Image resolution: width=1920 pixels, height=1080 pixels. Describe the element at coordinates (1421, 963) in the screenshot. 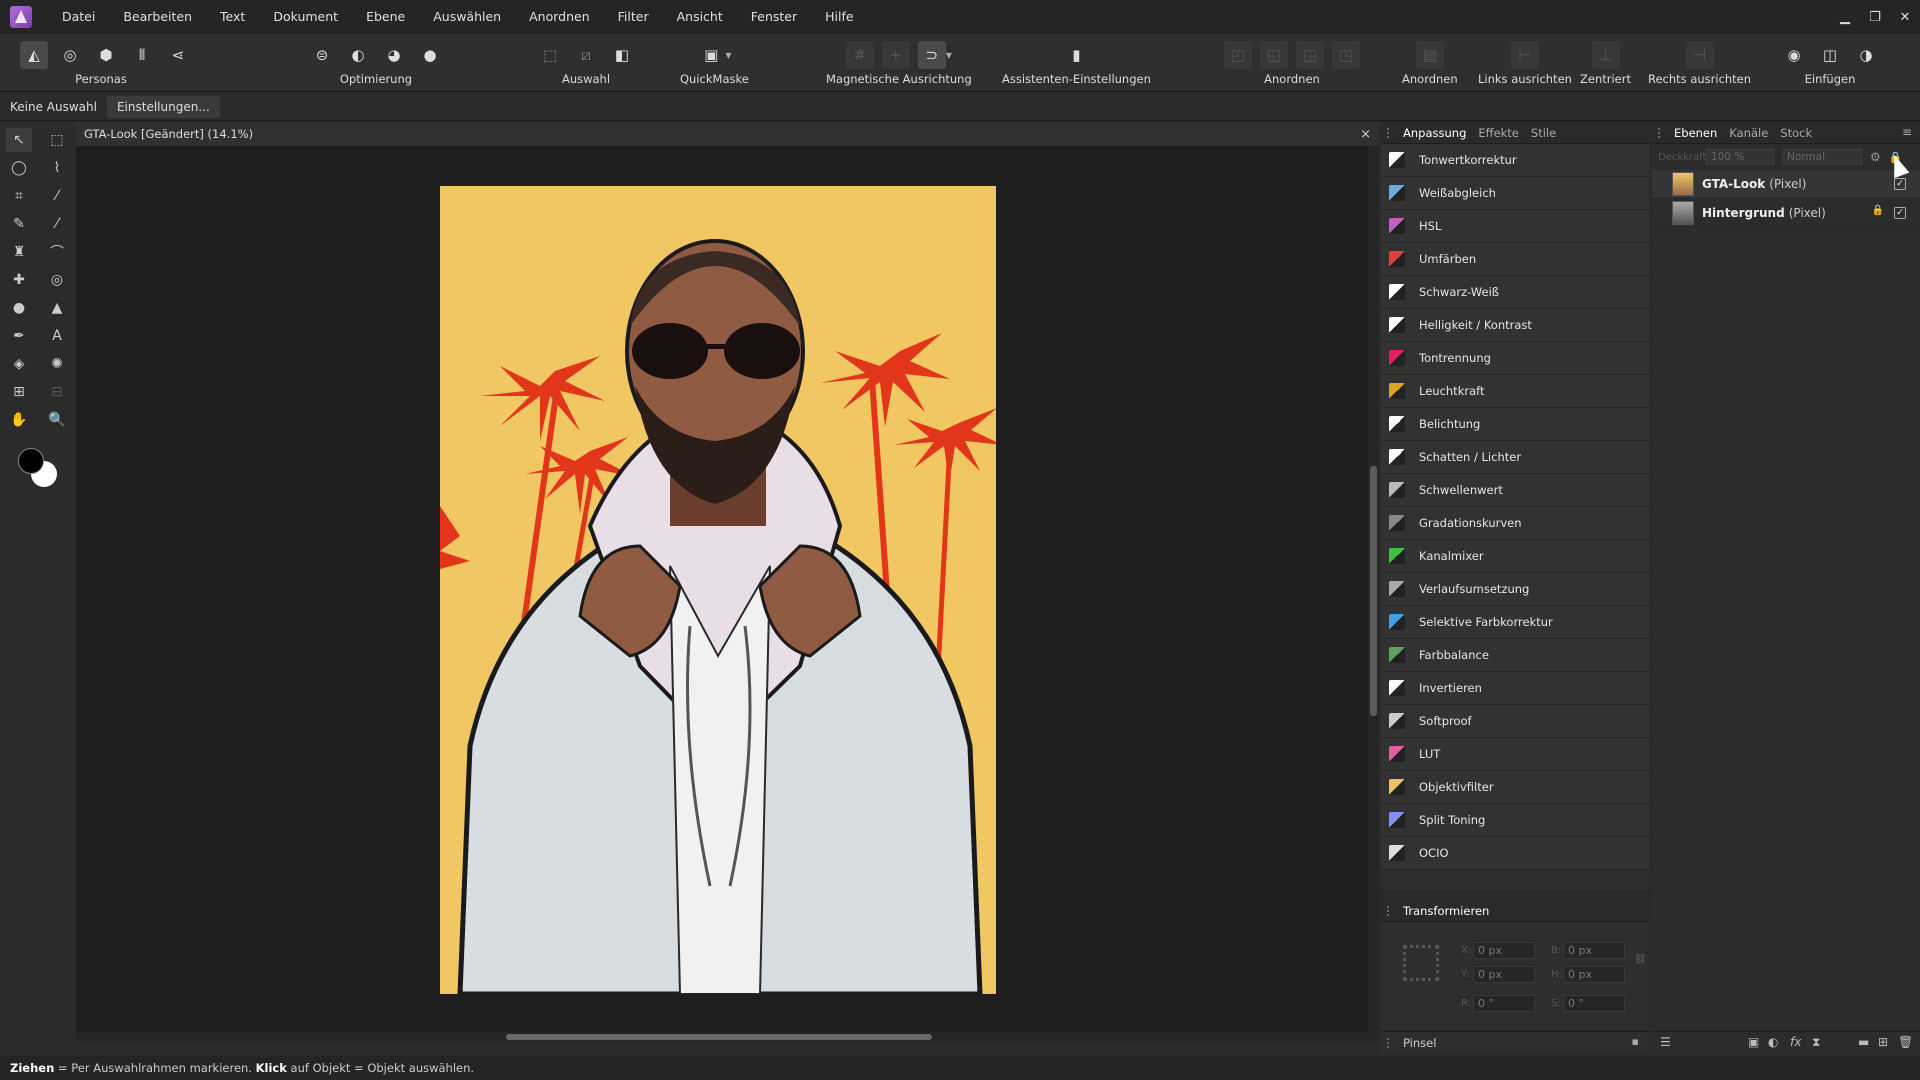

I see `anchor-selector-icon` at that location.